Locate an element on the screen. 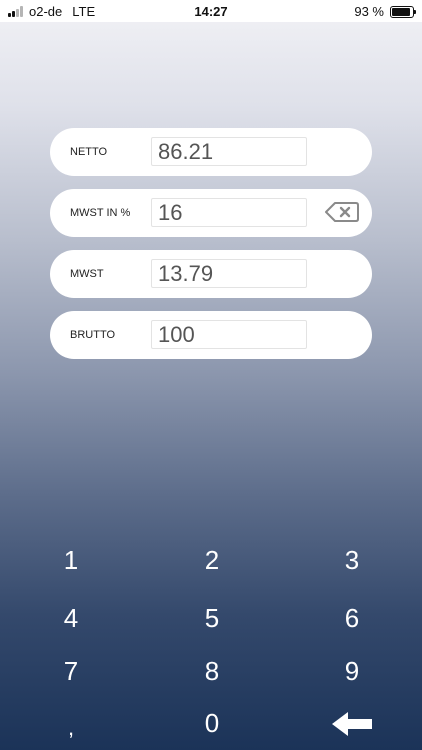 The image size is (422, 750). backspace-clear-icon is located at coordinates (342, 212).